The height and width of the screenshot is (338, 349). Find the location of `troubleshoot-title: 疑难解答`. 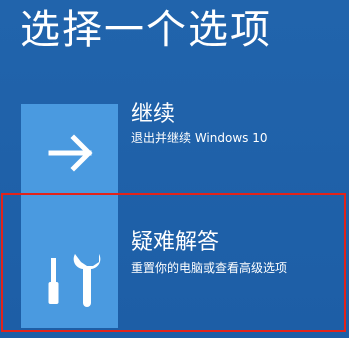

troubleshoot-title: 疑难解答 is located at coordinates (175, 242).